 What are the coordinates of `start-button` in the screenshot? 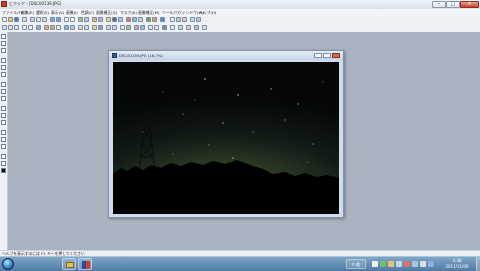 It's located at (8, 264).